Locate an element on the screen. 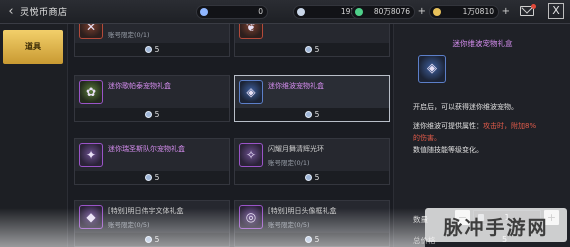  item-thumbnail: ✕ is located at coordinates (91, 31).